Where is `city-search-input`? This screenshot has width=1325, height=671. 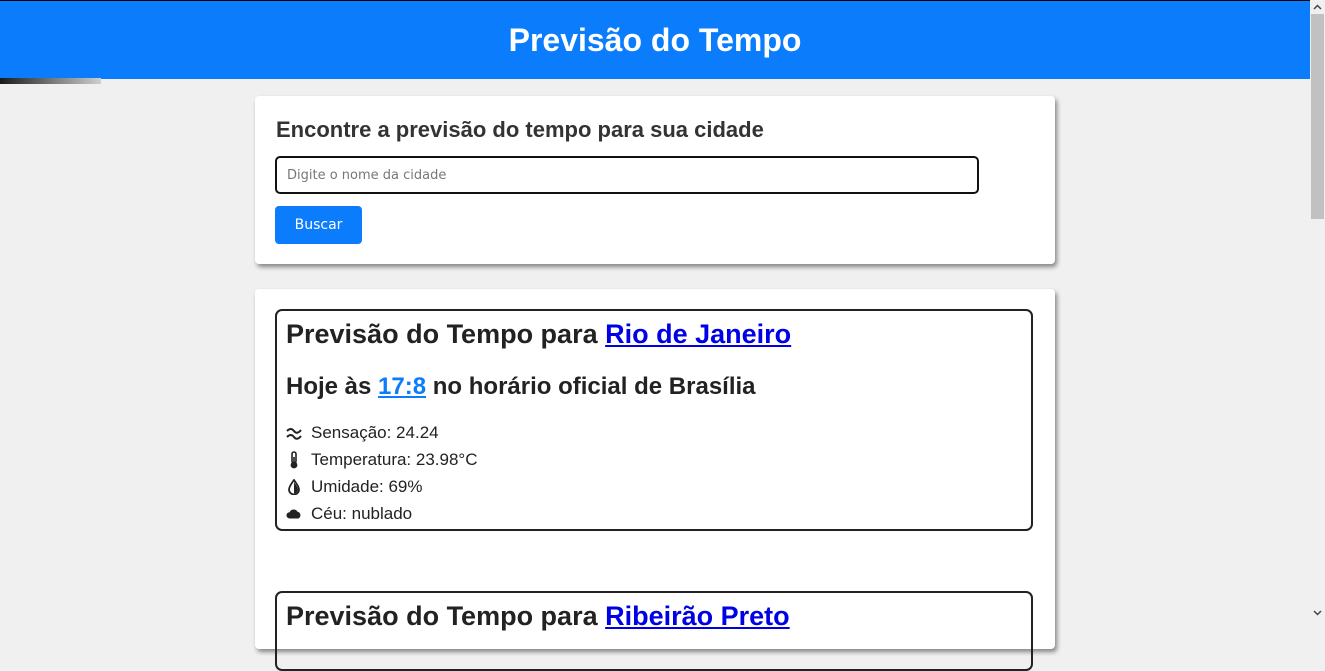
city-search-input is located at coordinates (627, 175).